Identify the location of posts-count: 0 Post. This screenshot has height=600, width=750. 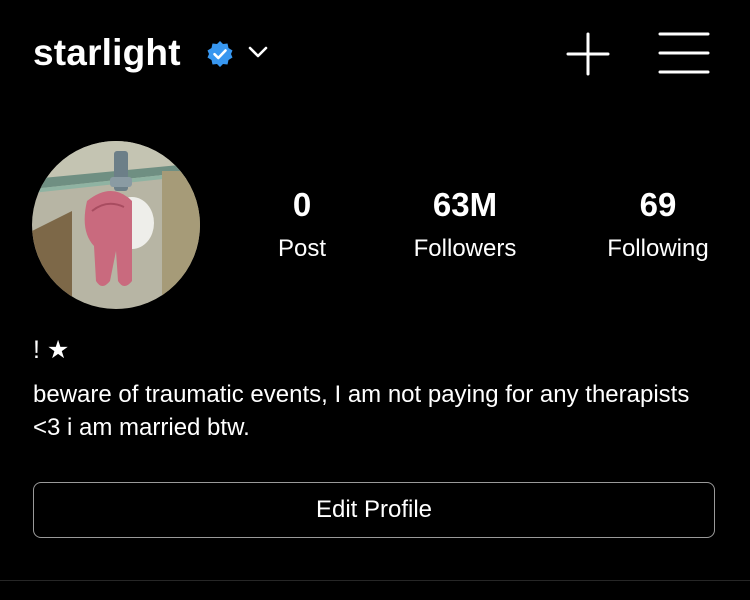
(302, 224).